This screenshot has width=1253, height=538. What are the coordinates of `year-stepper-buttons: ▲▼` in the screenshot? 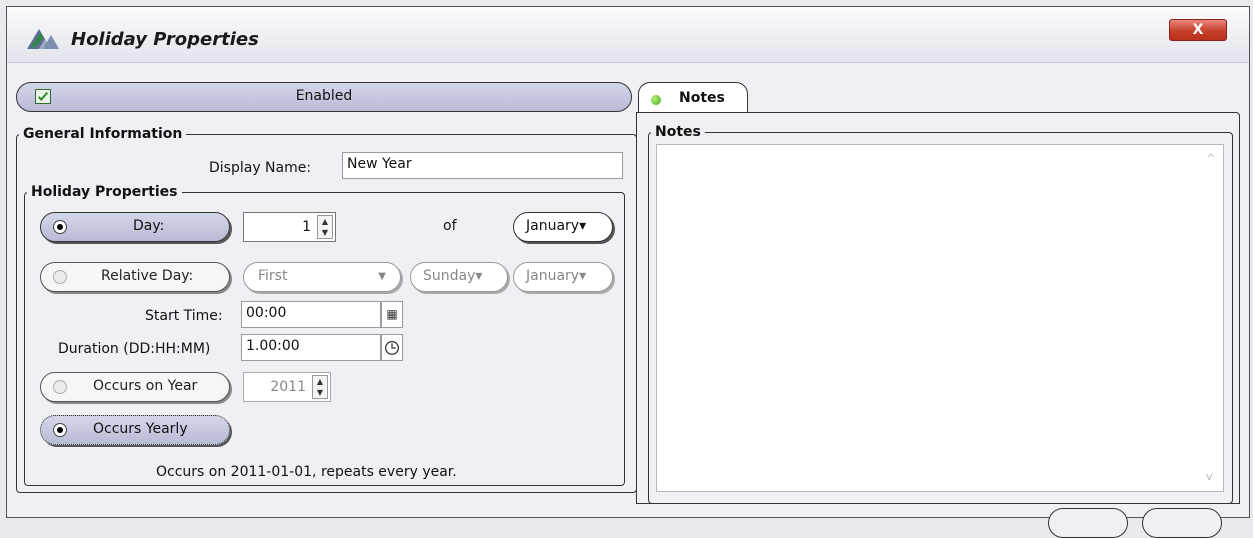 It's located at (320, 387).